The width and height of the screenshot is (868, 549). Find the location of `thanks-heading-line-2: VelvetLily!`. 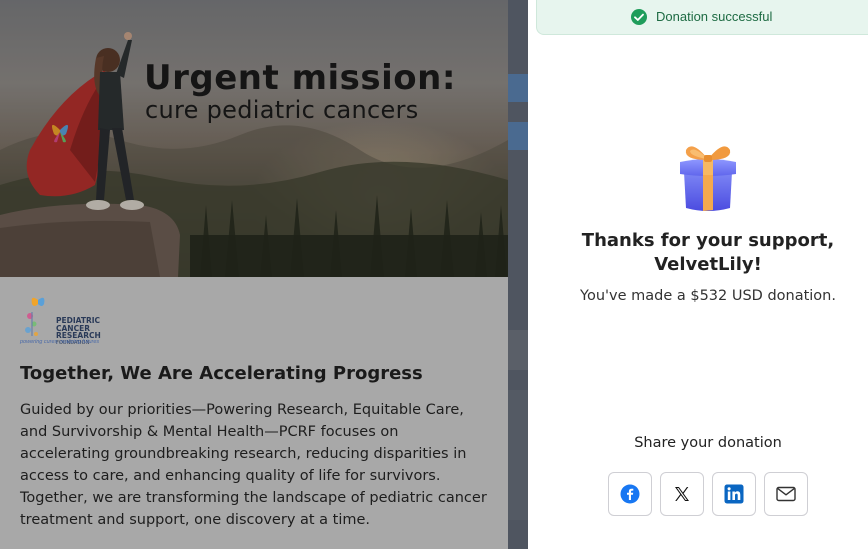

thanks-heading-line-2: VelvetLily! is located at coordinates (708, 264).